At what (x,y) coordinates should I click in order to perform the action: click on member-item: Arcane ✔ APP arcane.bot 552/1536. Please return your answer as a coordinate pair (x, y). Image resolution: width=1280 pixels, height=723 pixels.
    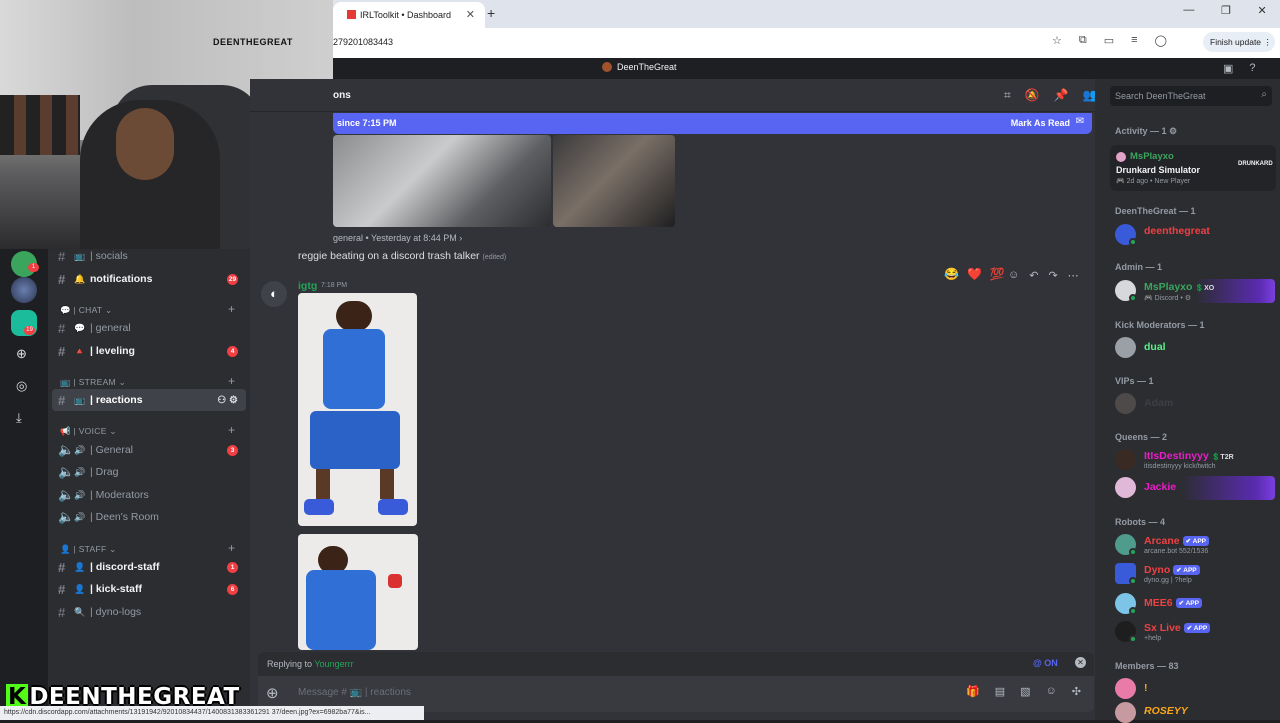
    Looking at the image, I should click on (1195, 546).